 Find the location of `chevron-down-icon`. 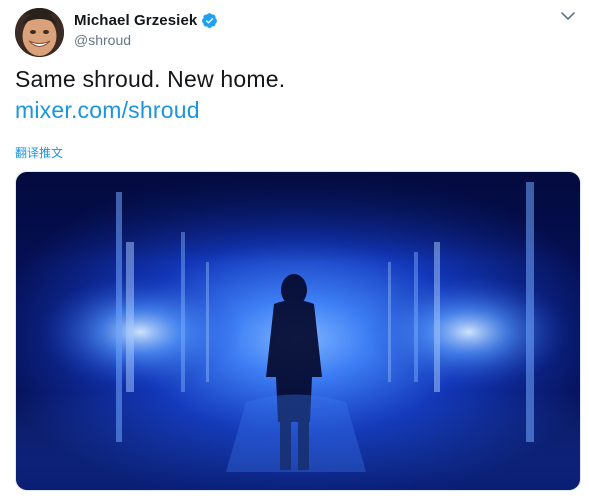

chevron-down-icon is located at coordinates (568, 17).